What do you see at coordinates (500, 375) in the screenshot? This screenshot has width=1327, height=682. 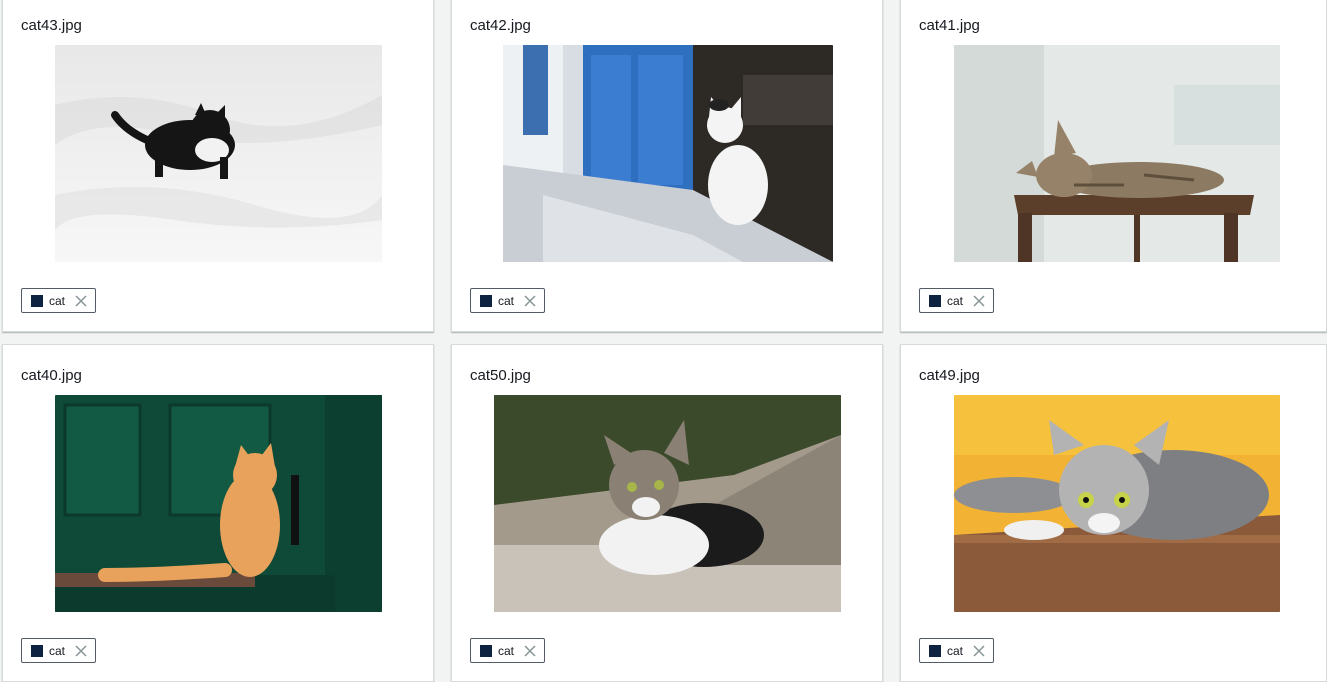 I see `image-filename: cat50.jpg` at bounding box center [500, 375].